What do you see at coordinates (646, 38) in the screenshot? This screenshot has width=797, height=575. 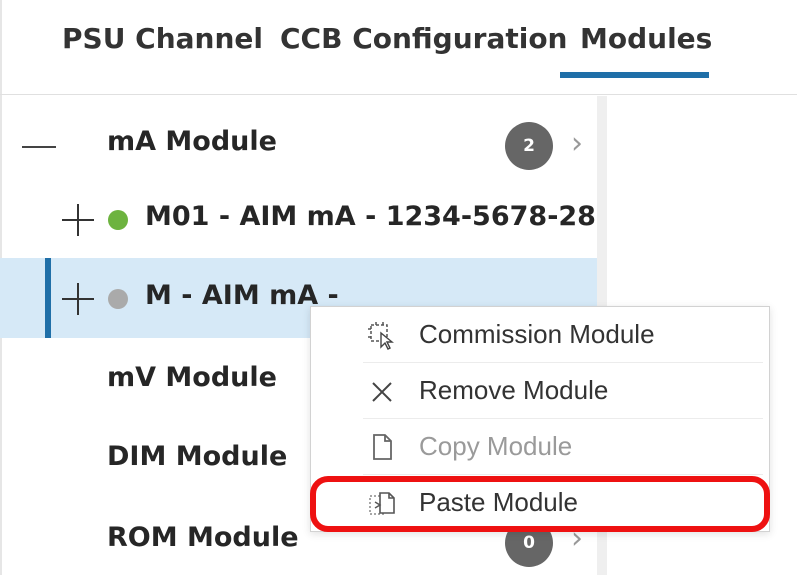 I see `tab-modules: Modules` at bounding box center [646, 38].